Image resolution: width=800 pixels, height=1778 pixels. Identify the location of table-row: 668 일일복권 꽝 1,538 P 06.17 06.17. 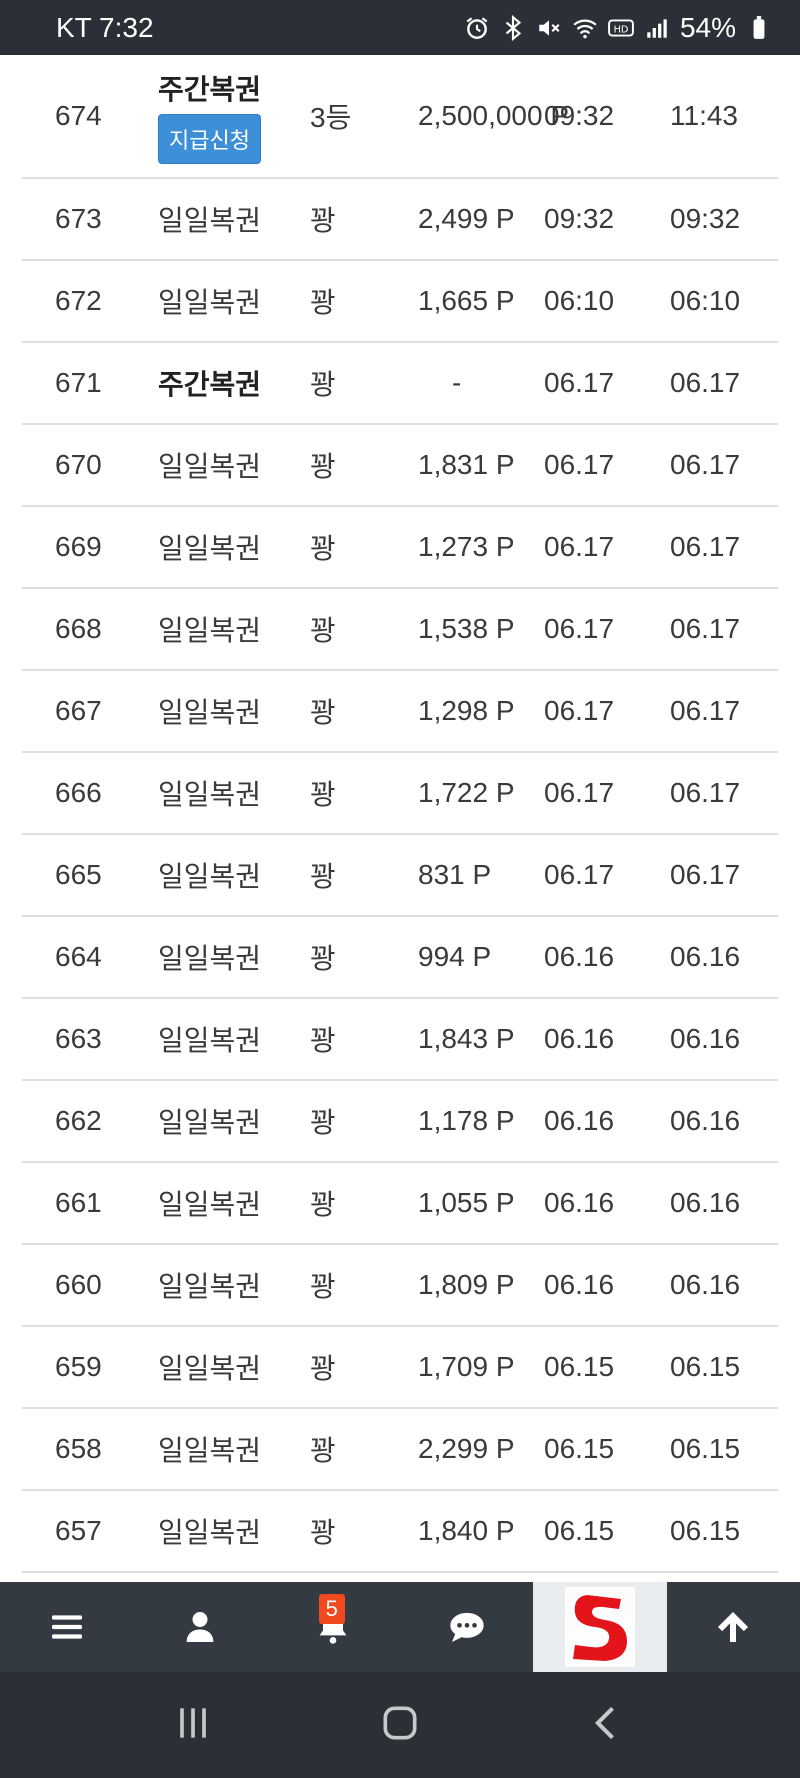
(400, 630).